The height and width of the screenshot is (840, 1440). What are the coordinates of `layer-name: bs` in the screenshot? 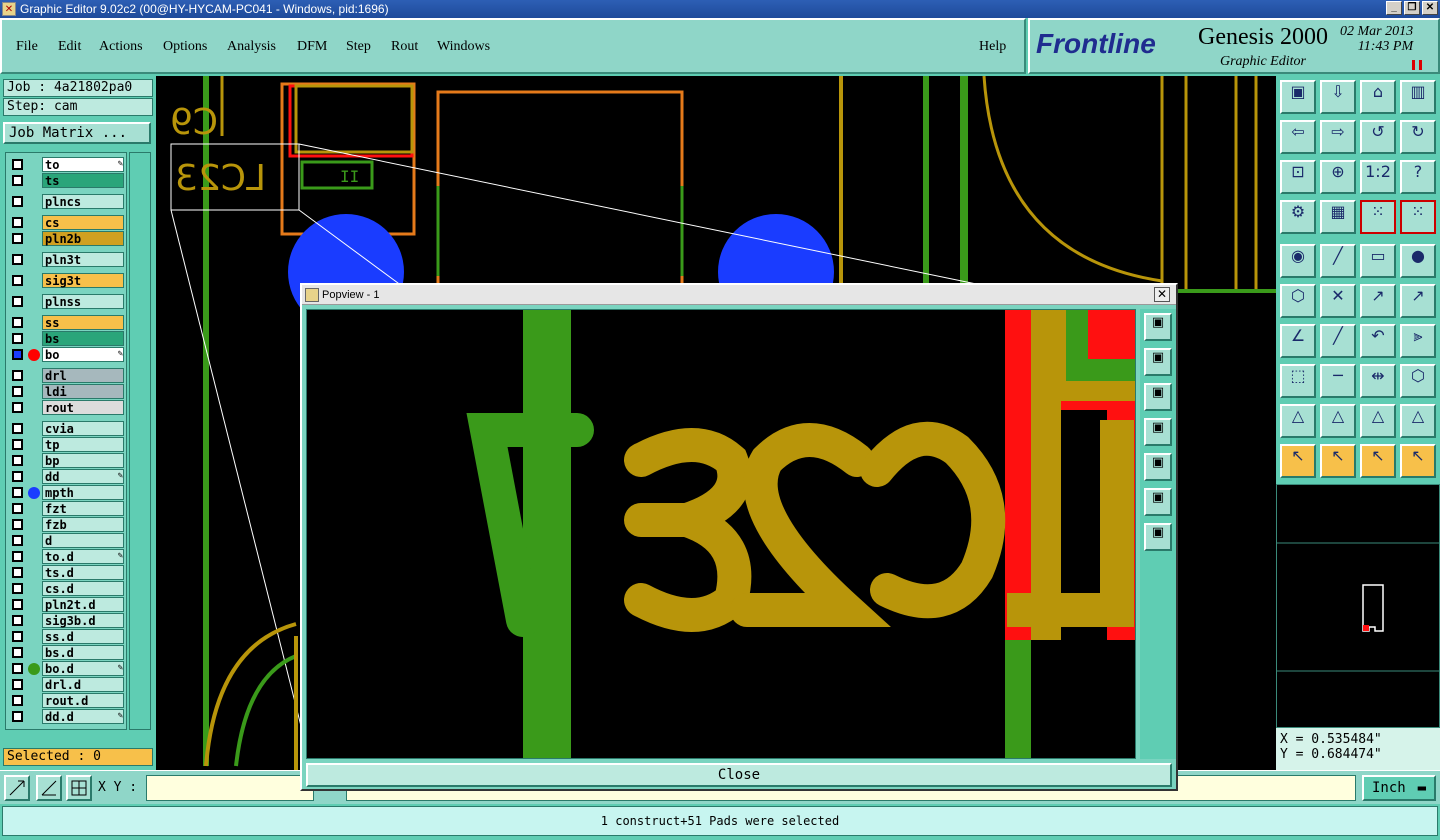 It's located at (83, 338).